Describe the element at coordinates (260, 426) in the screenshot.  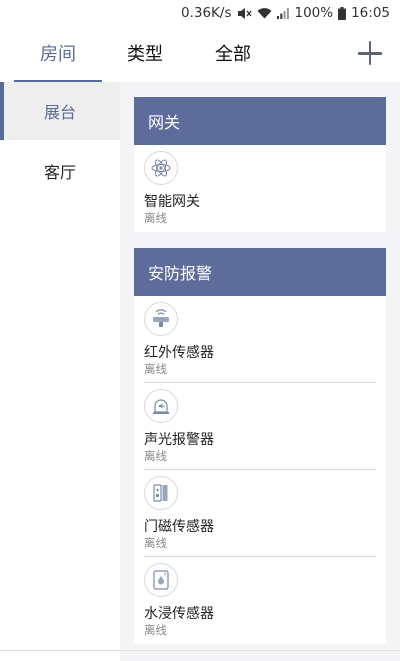
I see `device-item: 声光报警器 离线` at that location.